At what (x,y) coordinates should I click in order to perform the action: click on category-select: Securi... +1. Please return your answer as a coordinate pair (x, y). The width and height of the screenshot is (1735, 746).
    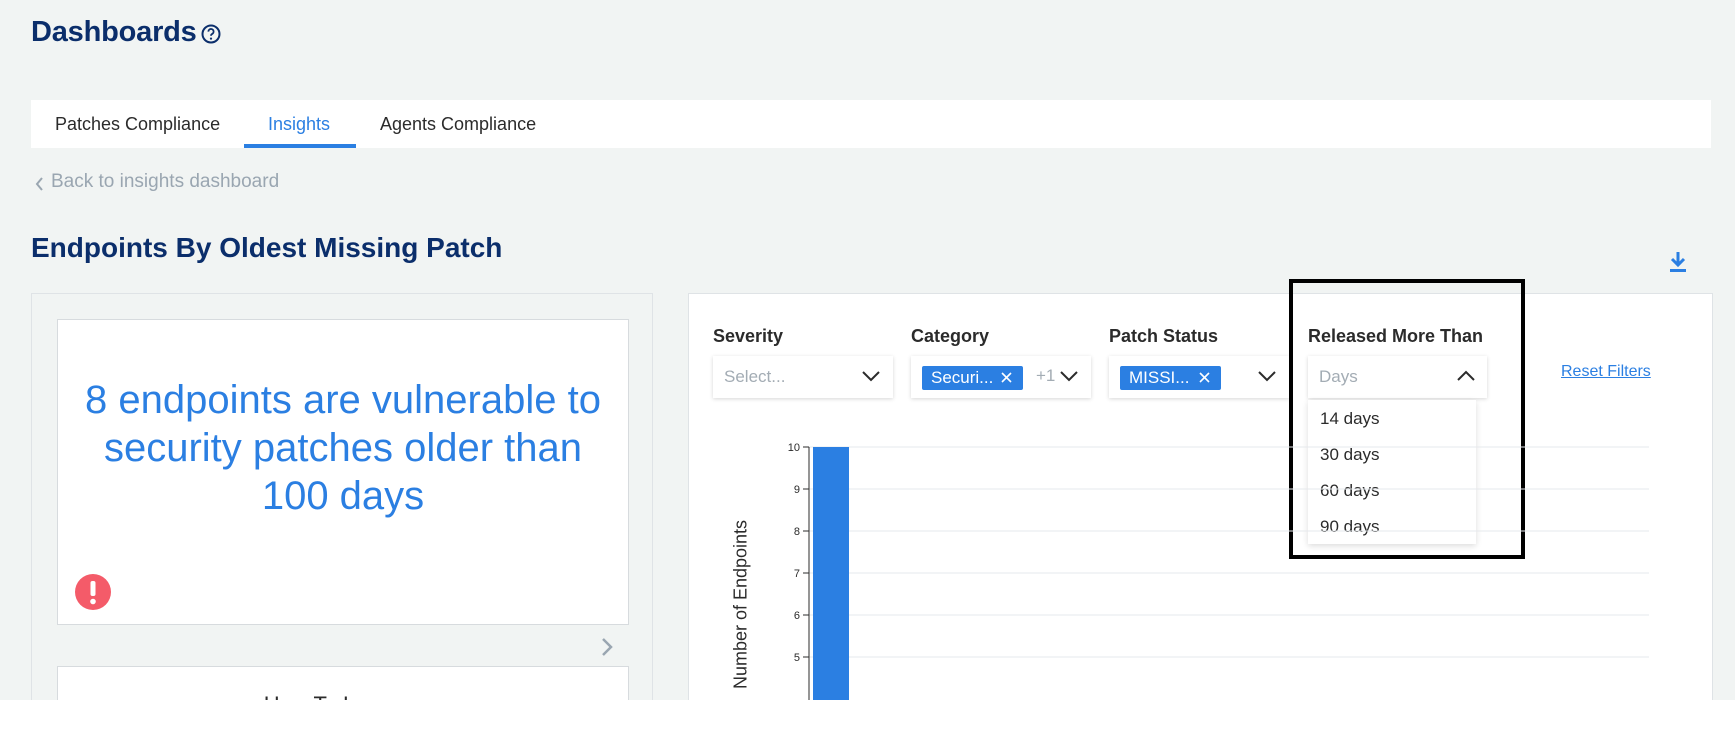
    Looking at the image, I should click on (1001, 377).